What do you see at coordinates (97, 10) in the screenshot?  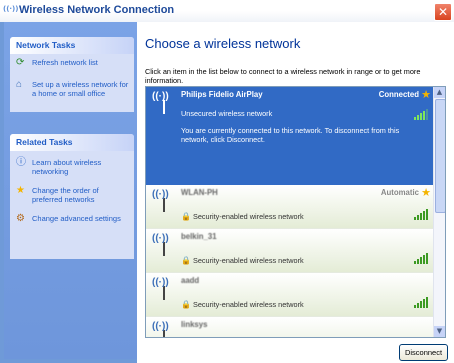 I see `window-title: Wireless Network Connection` at bounding box center [97, 10].